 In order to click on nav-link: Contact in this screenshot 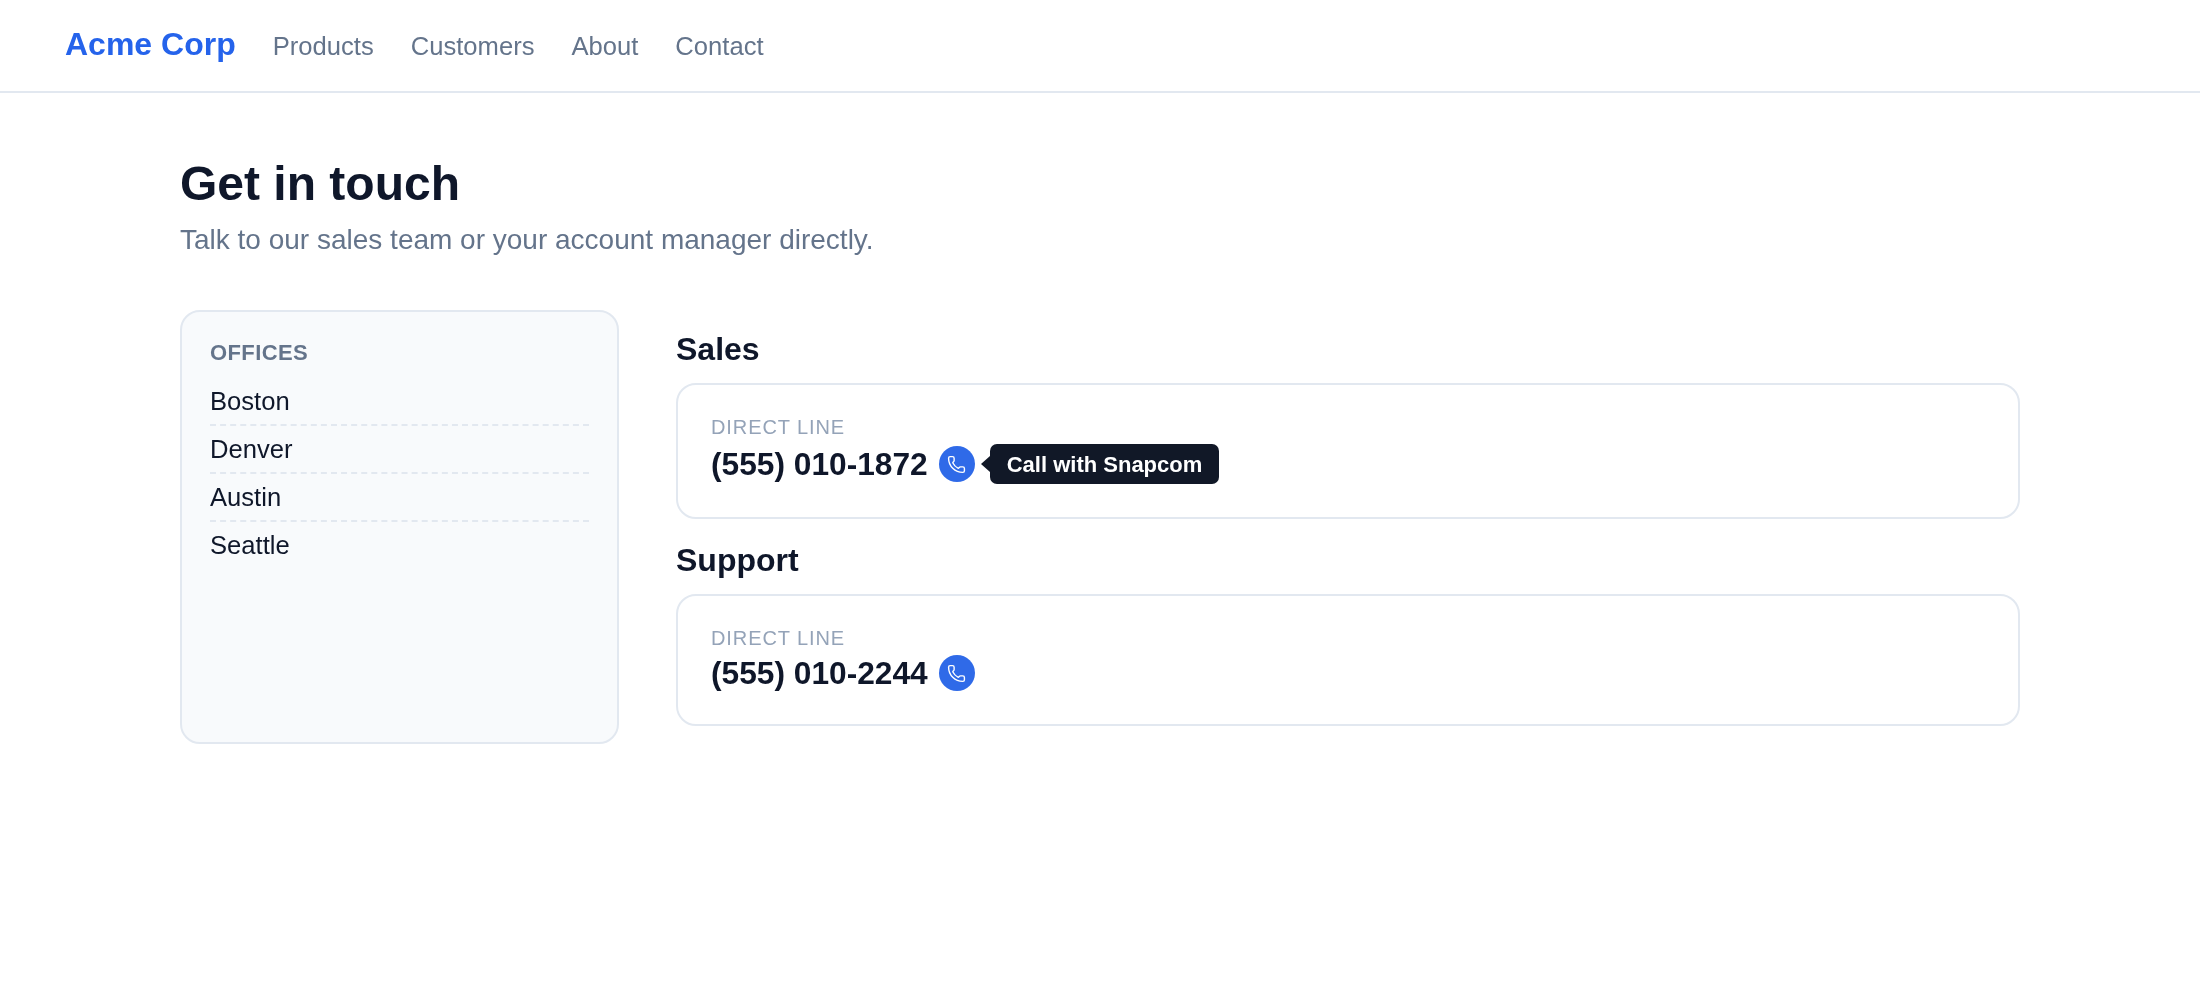, I will do `click(719, 45)`.